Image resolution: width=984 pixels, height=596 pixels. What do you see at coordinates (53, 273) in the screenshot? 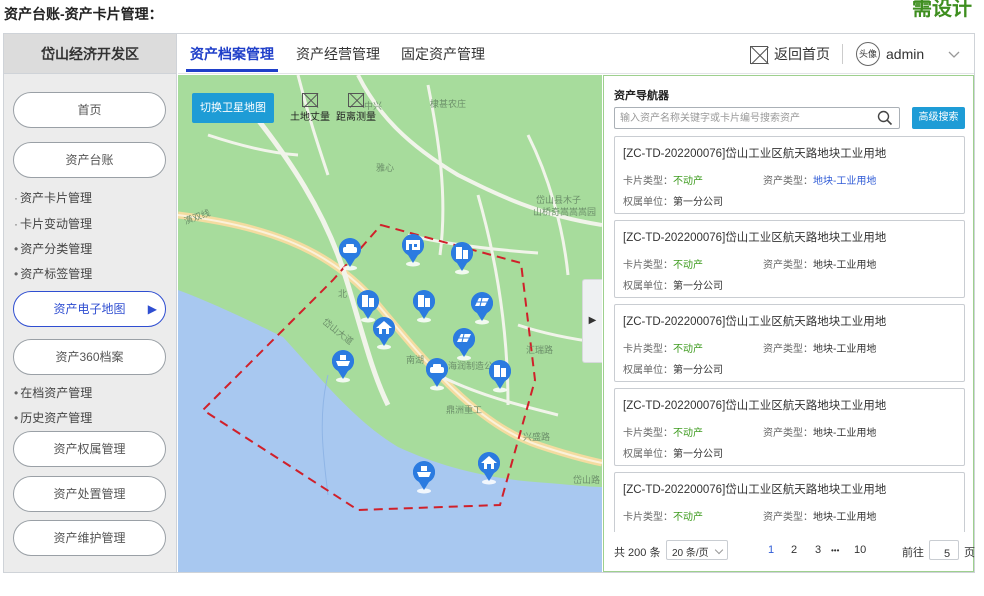
I see `sidebar-sub-tags: • 资产标签管理` at bounding box center [53, 273].